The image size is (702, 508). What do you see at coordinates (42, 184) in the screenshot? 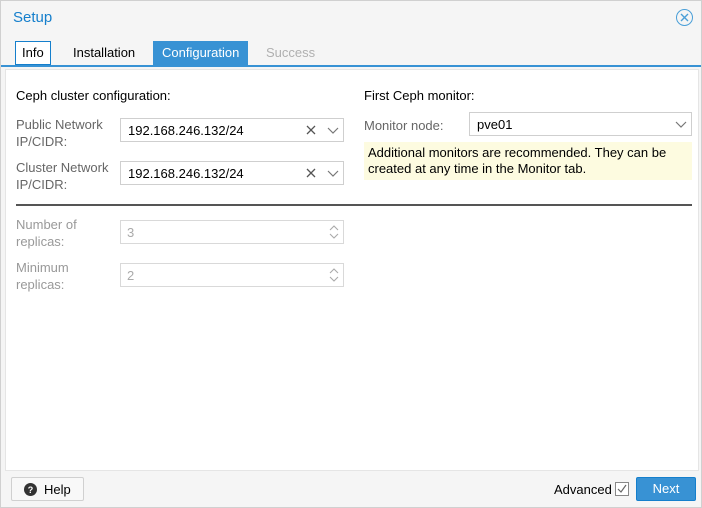
I see `cluster-network-label-line2: IP/CIDR:` at bounding box center [42, 184].